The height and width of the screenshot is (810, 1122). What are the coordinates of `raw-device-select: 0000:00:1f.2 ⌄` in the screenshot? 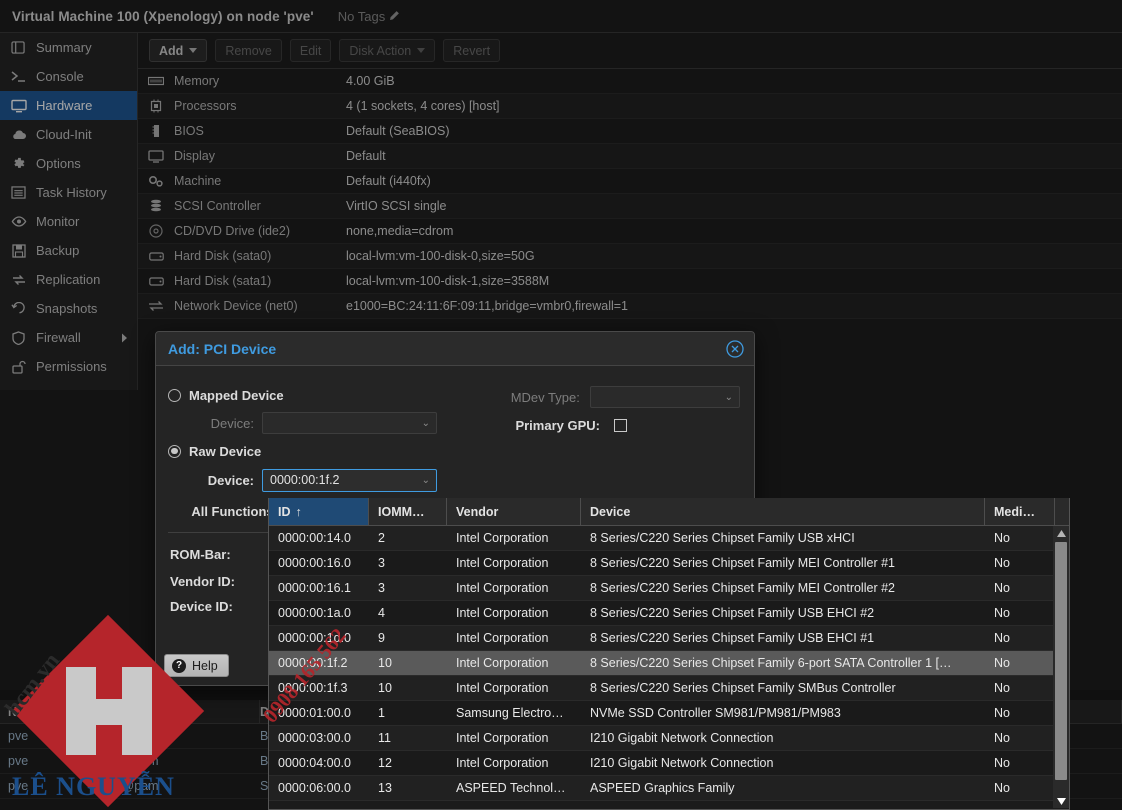 It's located at (349, 480).